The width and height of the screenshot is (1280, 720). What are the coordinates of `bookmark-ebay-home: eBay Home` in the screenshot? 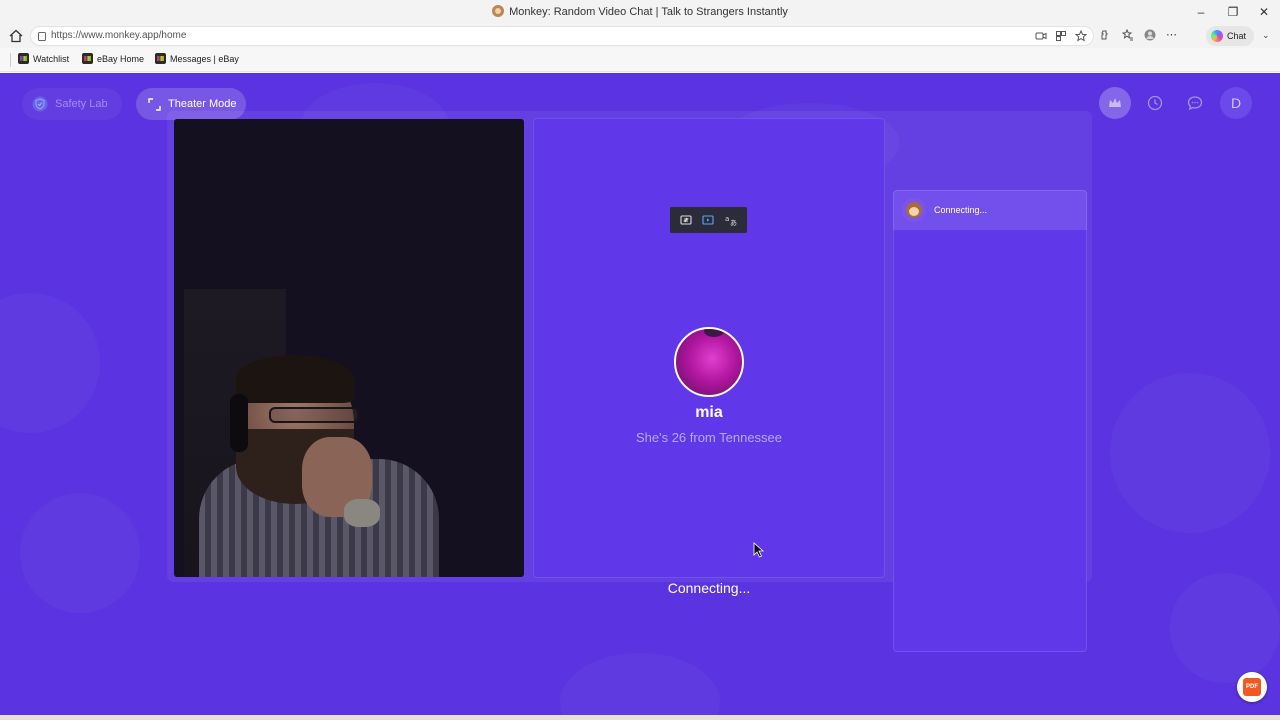 It's located at (113, 58).